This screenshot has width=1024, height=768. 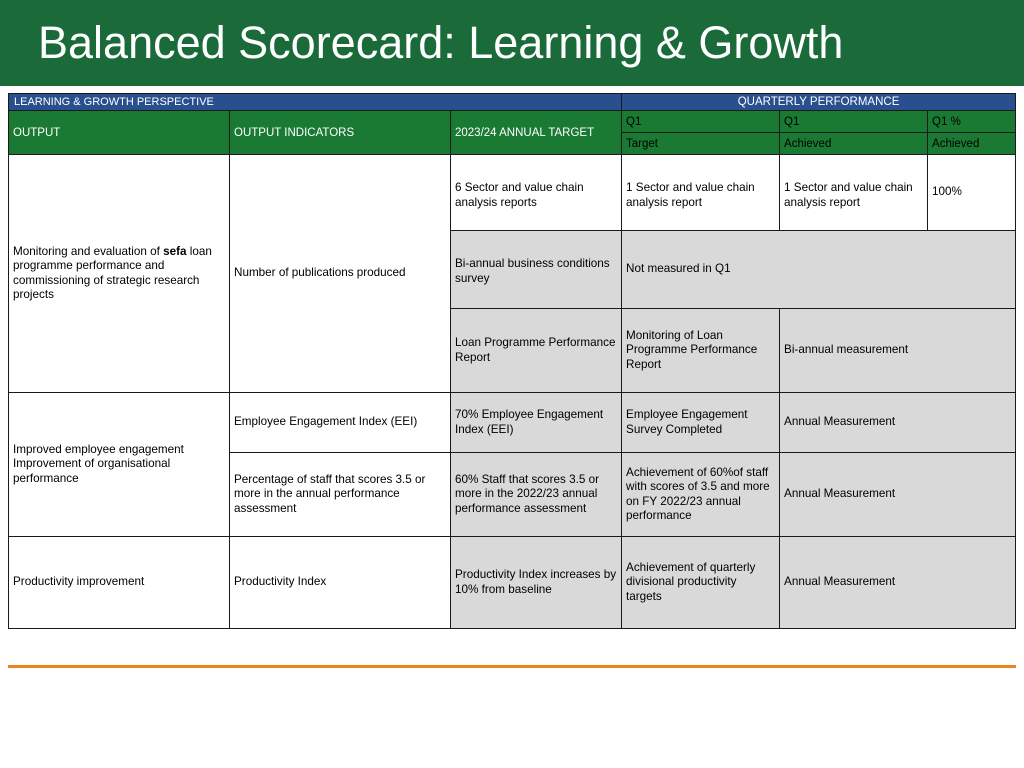 What do you see at coordinates (854, 143) in the screenshot?
I see `col-header-q1-achieved-sub: Achieved` at bounding box center [854, 143].